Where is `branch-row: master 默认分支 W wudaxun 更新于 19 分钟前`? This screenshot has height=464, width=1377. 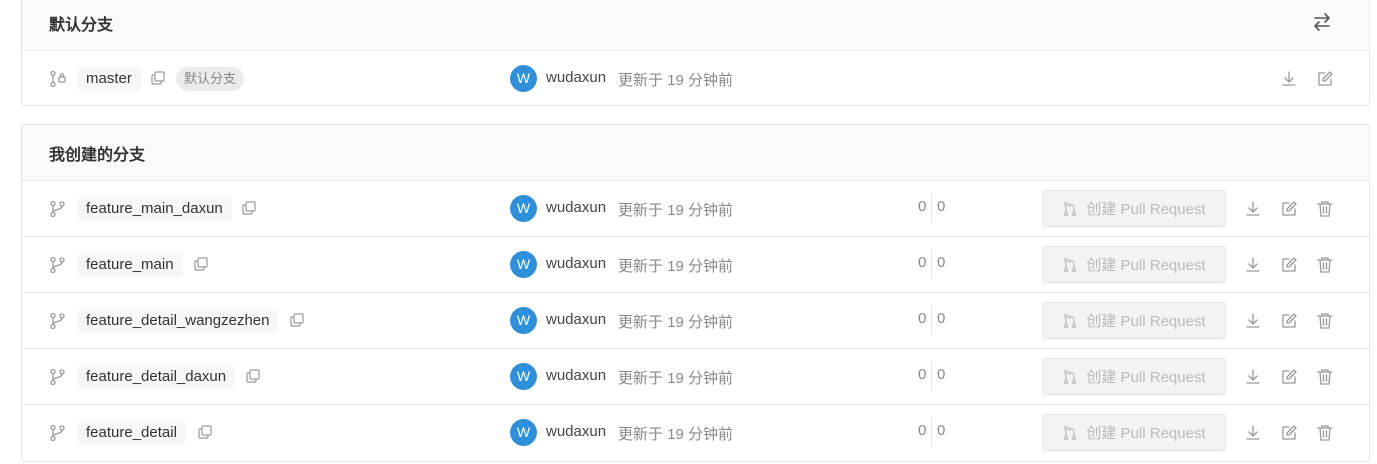 branch-row: master 默认分支 W wudaxun 更新于 19 分钟前 is located at coordinates (695, 78).